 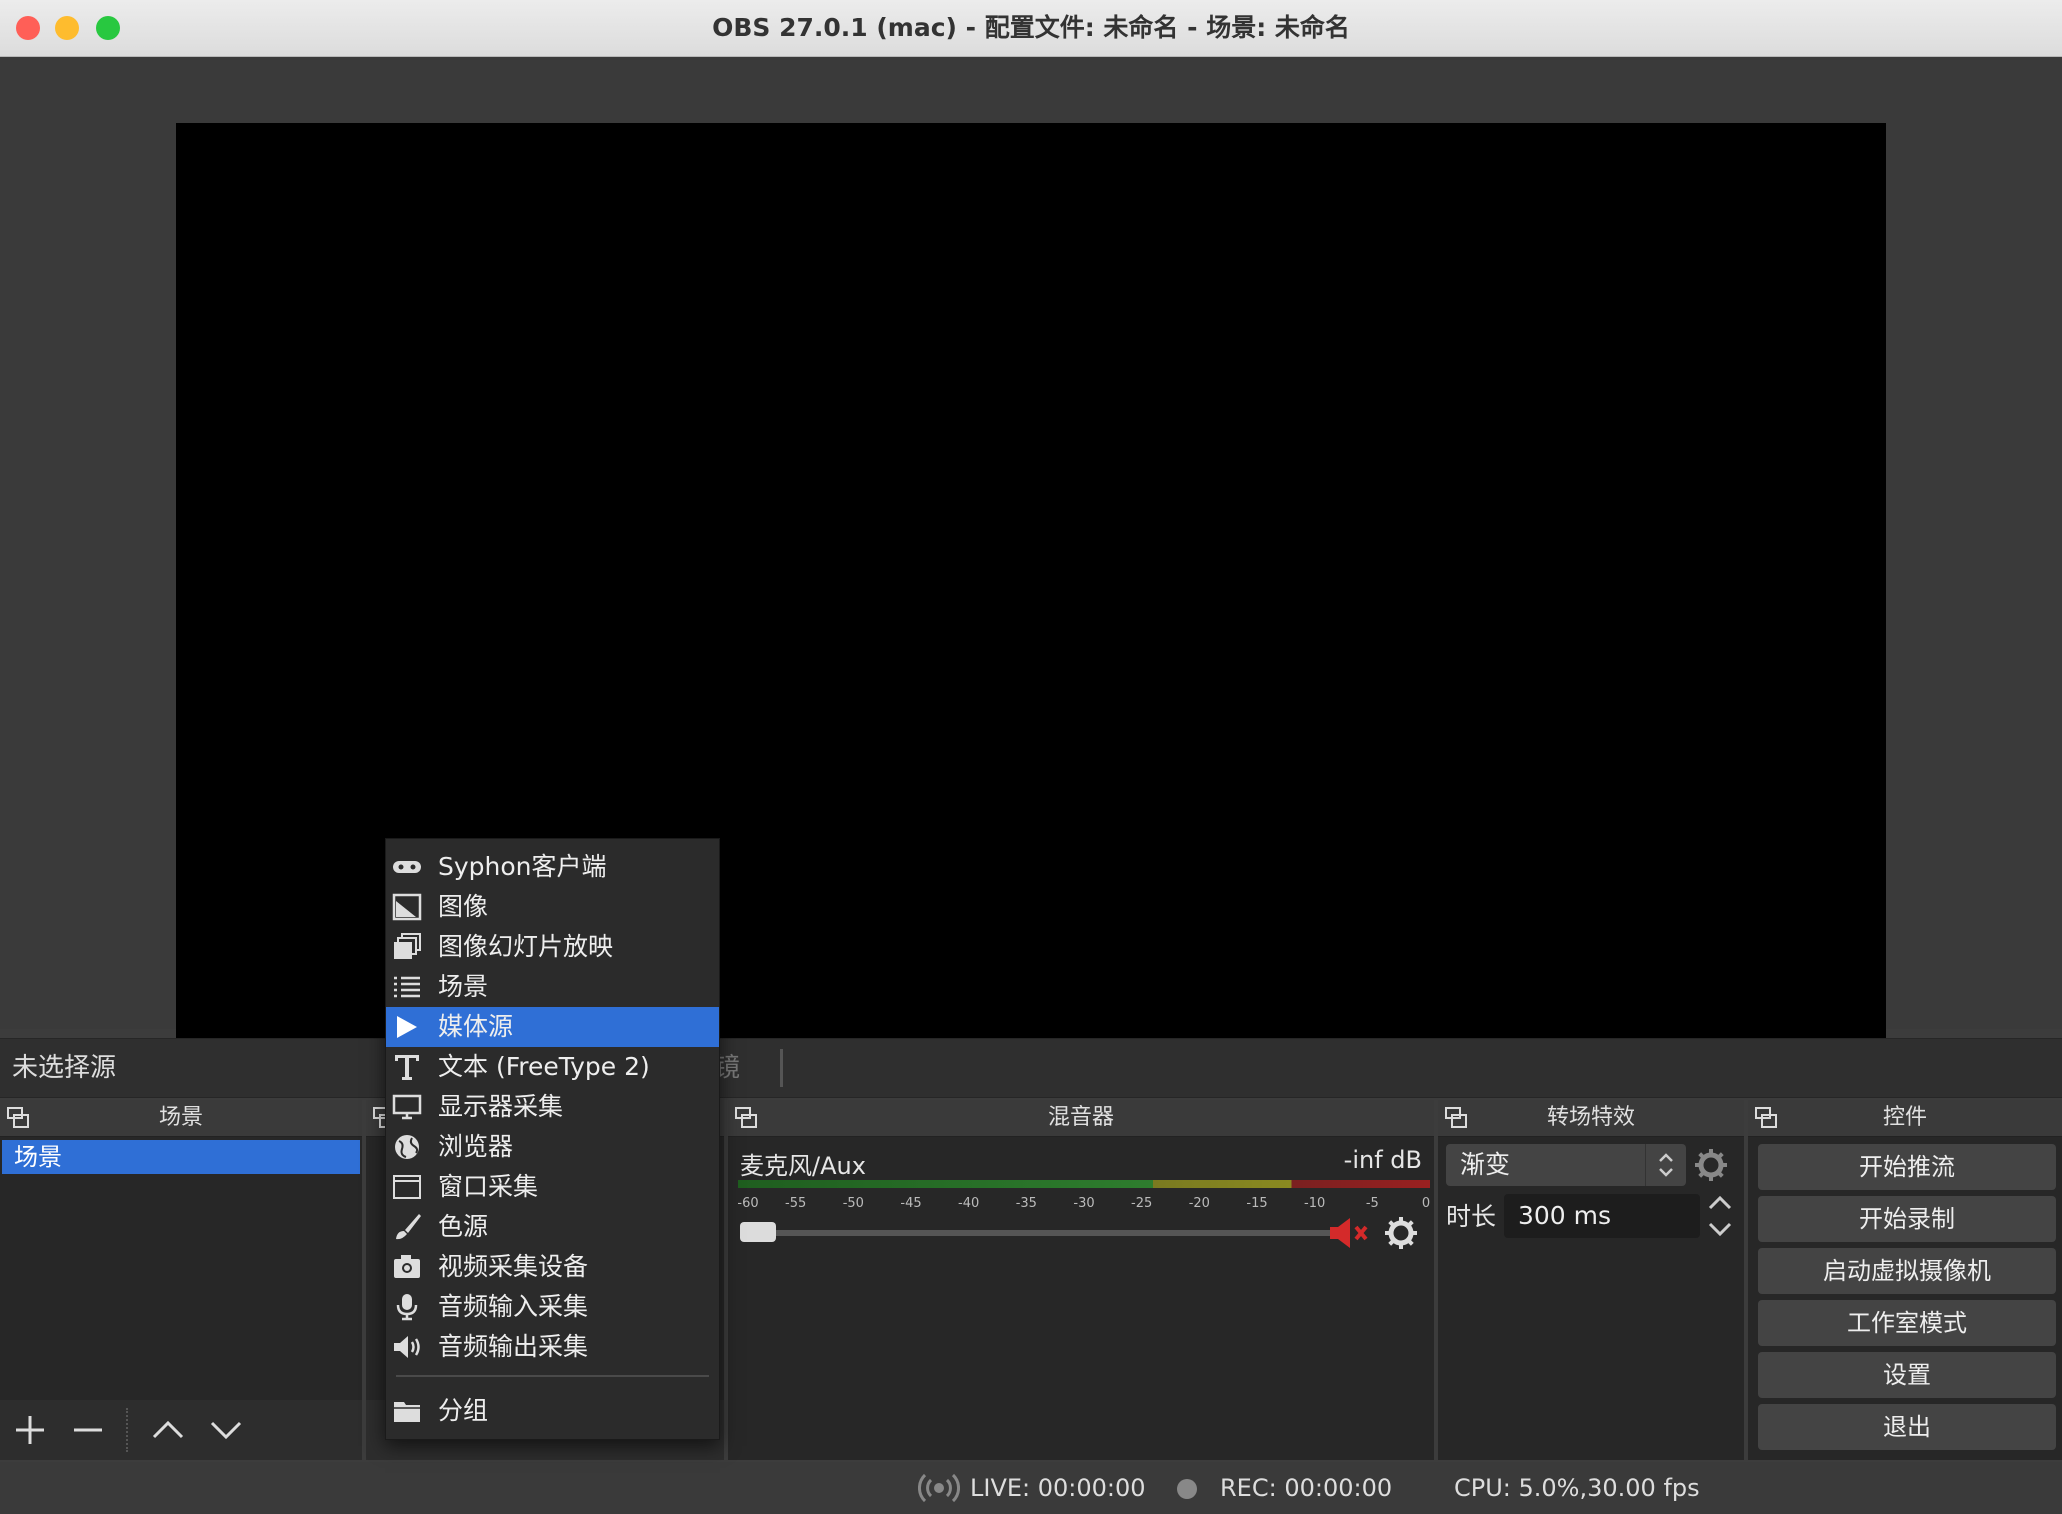 What do you see at coordinates (407, 867) in the screenshot?
I see `gamepad-icon` at bounding box center [407, 867].